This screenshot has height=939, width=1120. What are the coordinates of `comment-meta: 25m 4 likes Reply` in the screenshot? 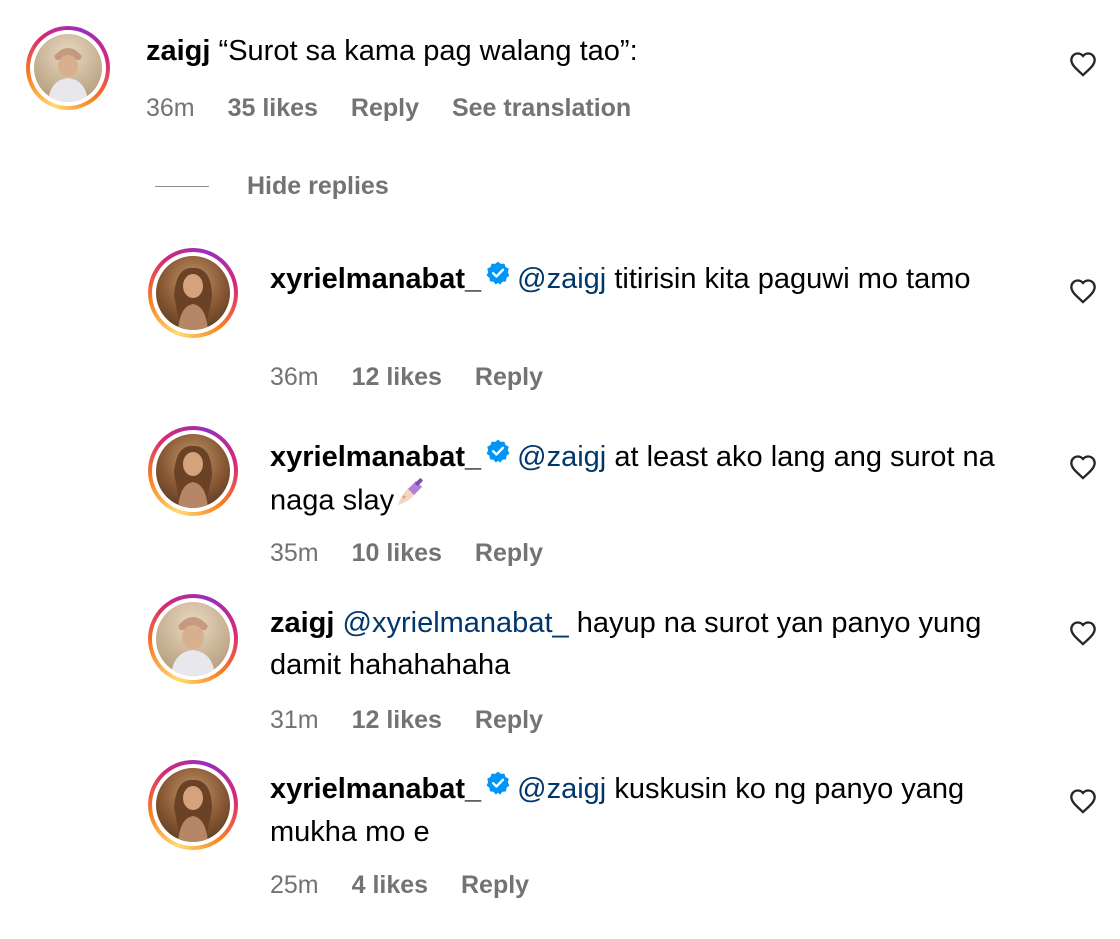 It's located at (412, 885).